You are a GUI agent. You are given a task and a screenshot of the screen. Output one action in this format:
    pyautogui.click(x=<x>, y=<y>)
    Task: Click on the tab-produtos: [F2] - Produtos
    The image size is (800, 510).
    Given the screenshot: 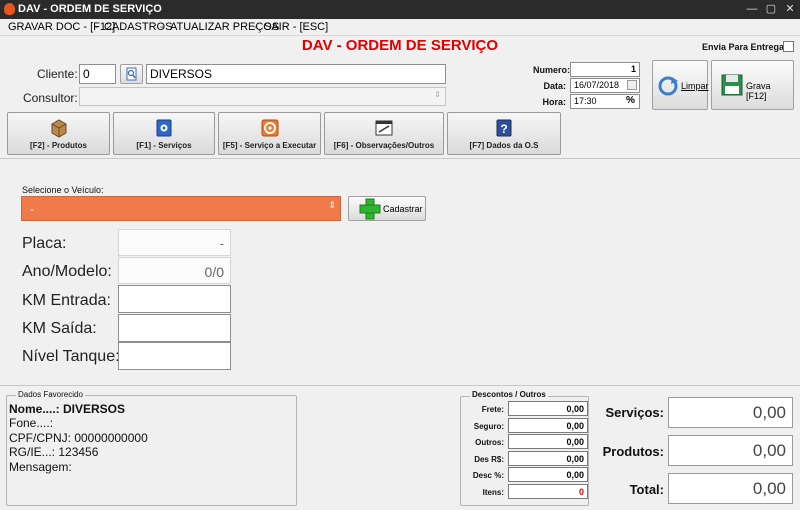 What is the action you would take?
    pyautogui.click(x=58, y=133)
    